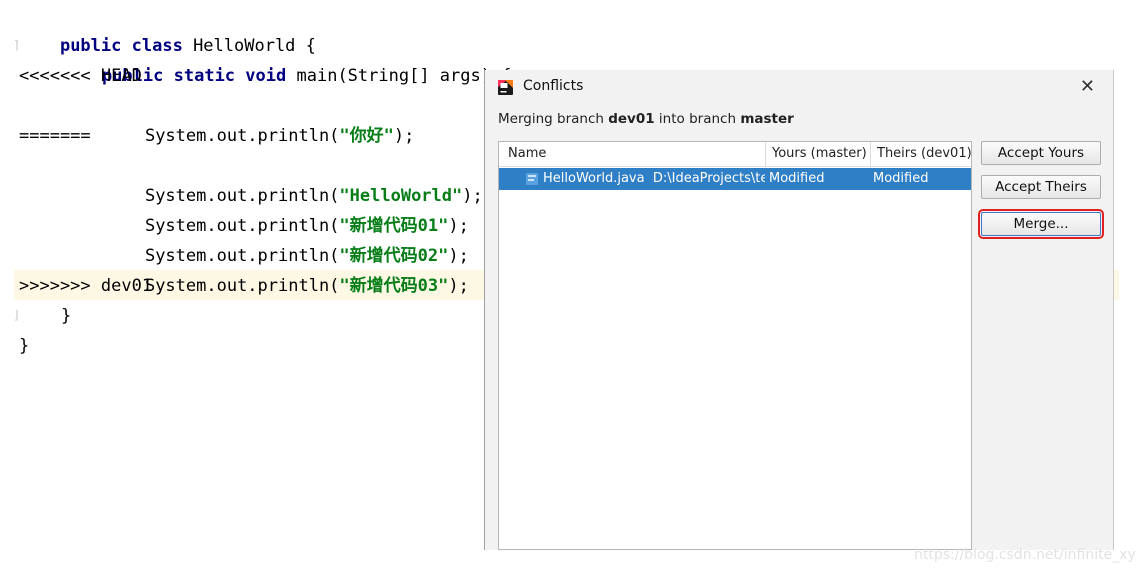  I want to click on gutter-marker: ⌉, so click(17, 45).